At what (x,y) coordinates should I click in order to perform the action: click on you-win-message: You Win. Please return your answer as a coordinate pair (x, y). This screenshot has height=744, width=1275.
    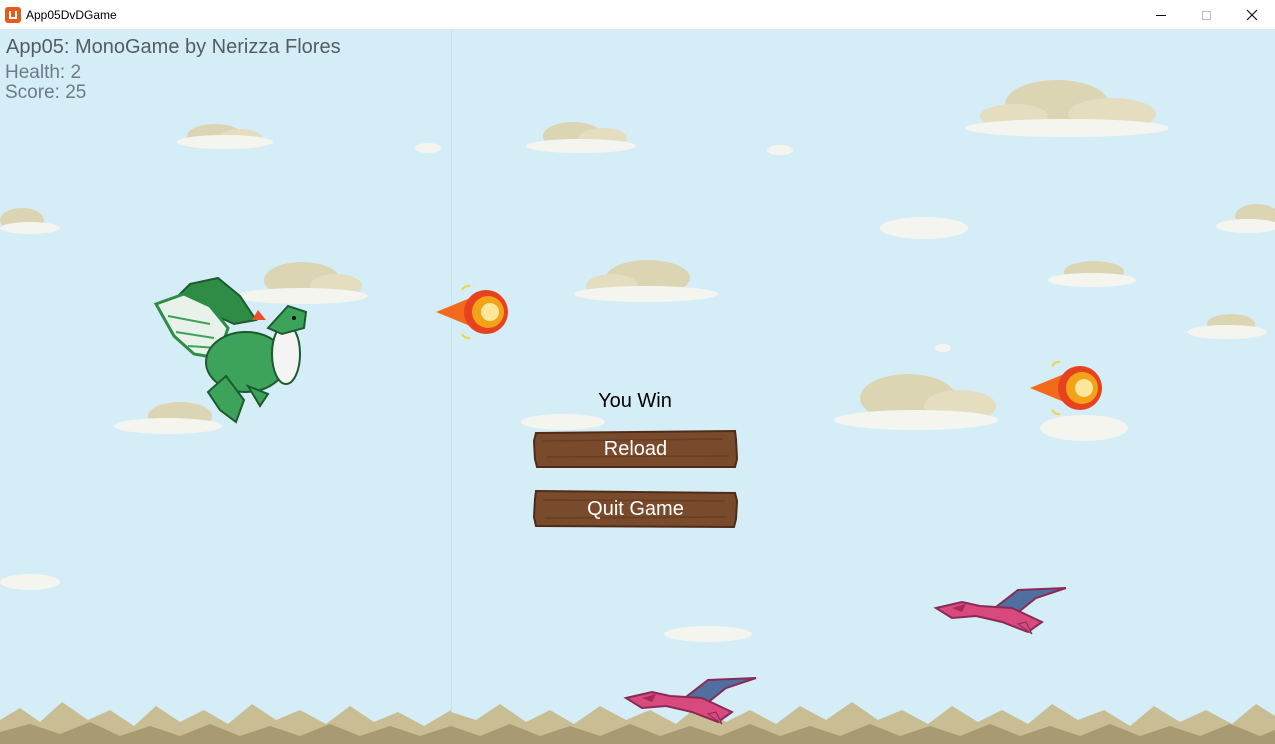
    Looking at the image, I should click on (635, 401).